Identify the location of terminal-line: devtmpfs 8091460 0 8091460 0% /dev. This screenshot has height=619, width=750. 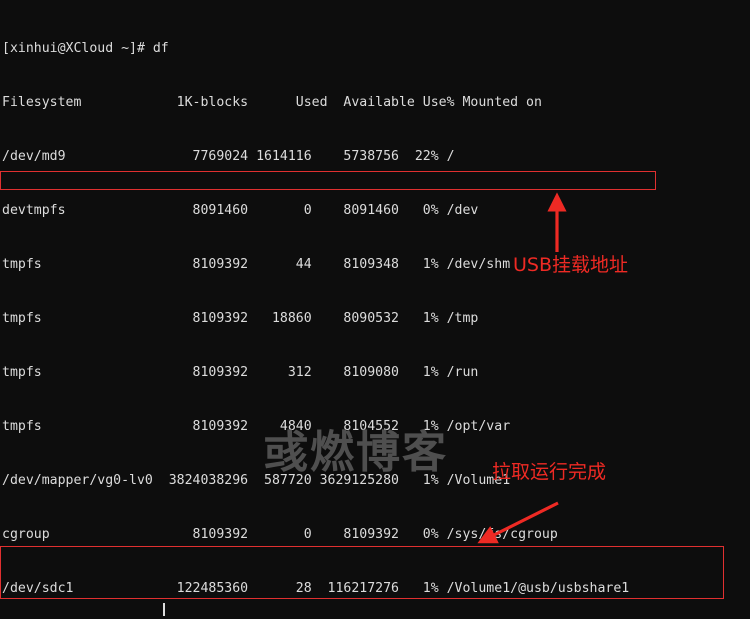
(240, 210).